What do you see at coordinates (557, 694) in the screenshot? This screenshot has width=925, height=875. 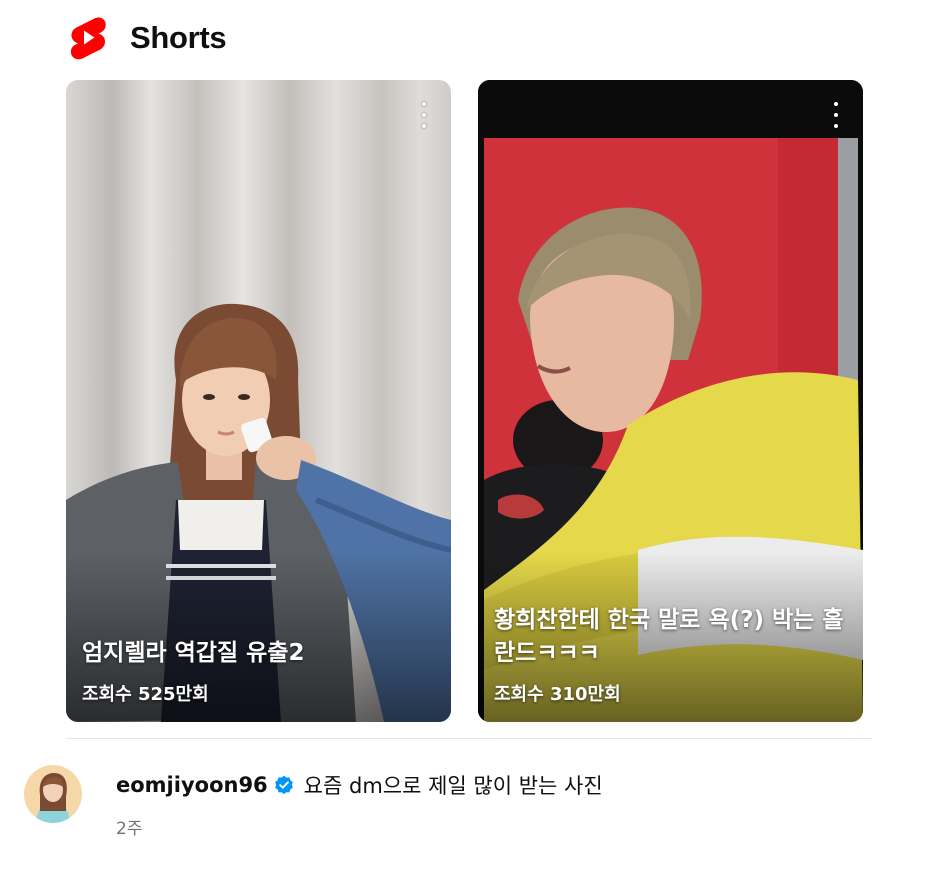 I see `short-views-2: 조회수 310만회` at bounding box center [557, 694].